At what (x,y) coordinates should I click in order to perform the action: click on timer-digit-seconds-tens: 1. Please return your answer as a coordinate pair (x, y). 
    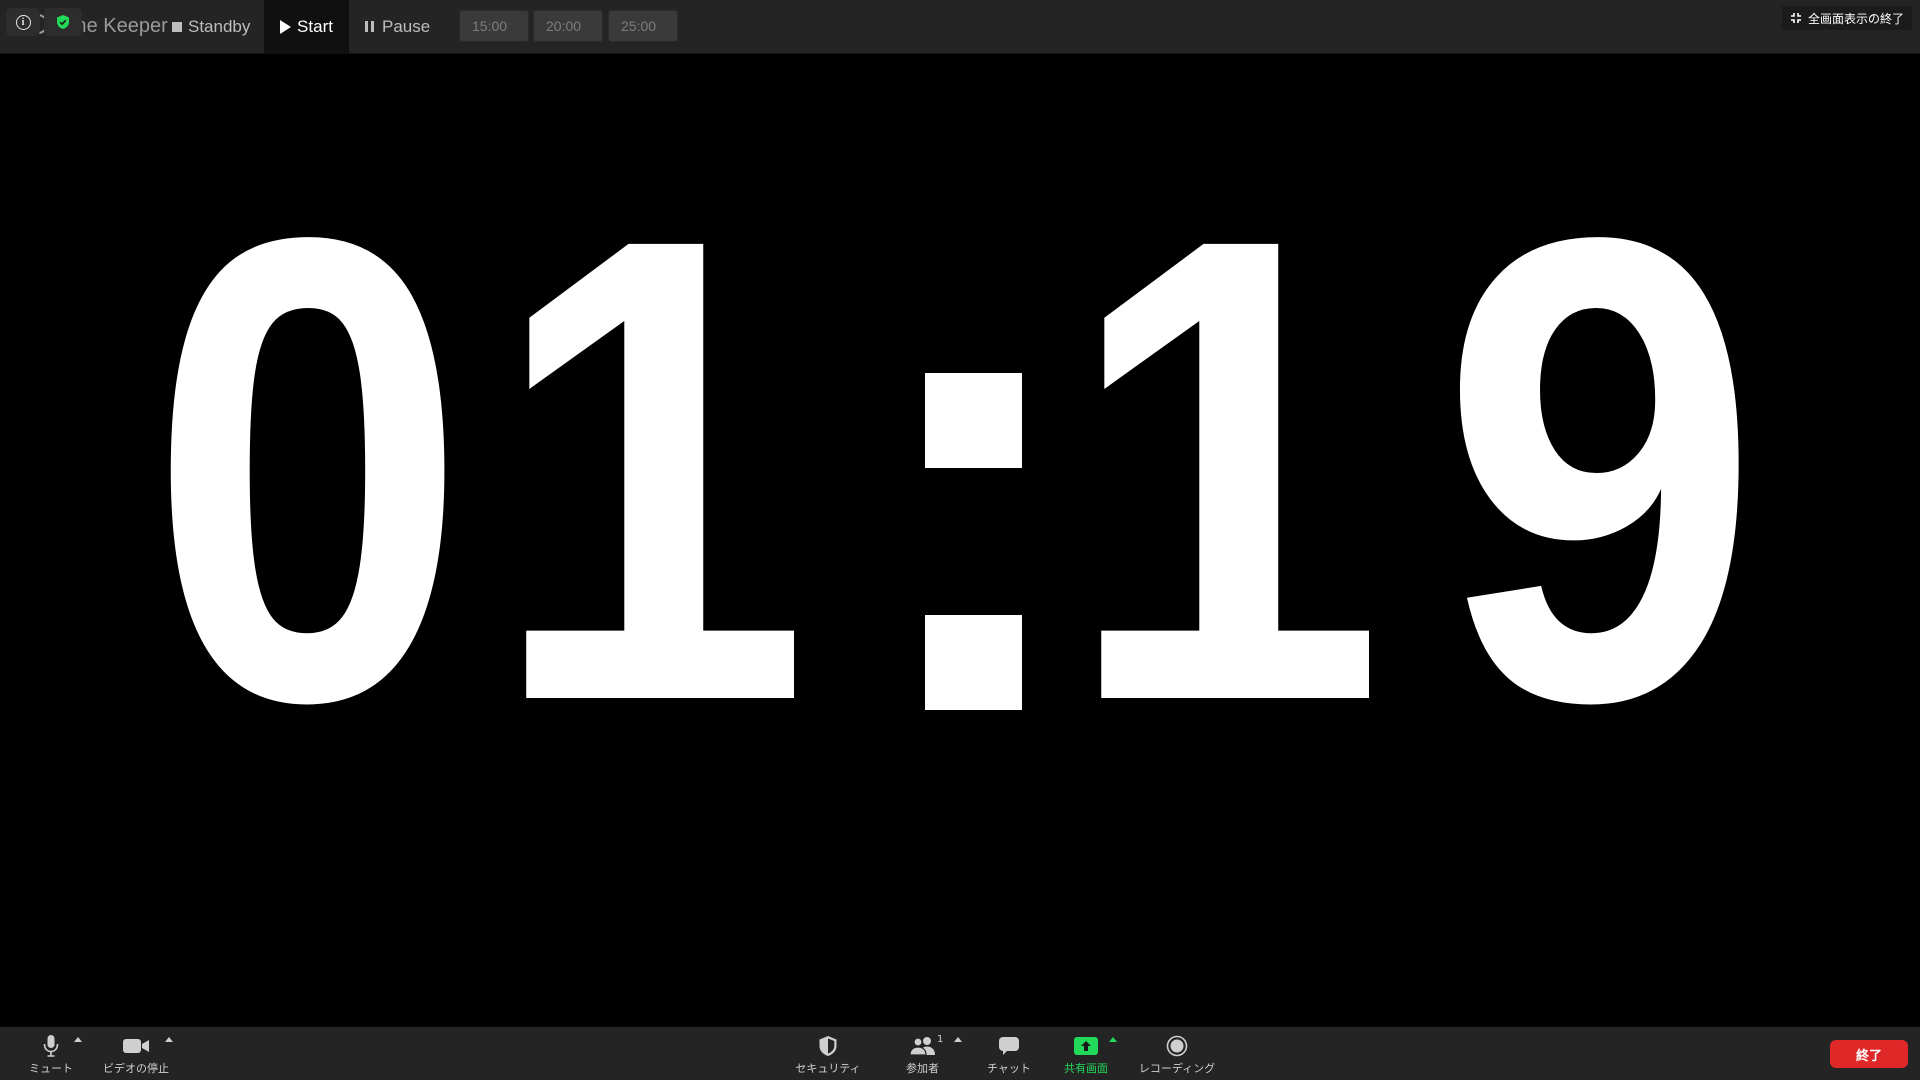
    Looking at the image, I should click on (1225, 469).